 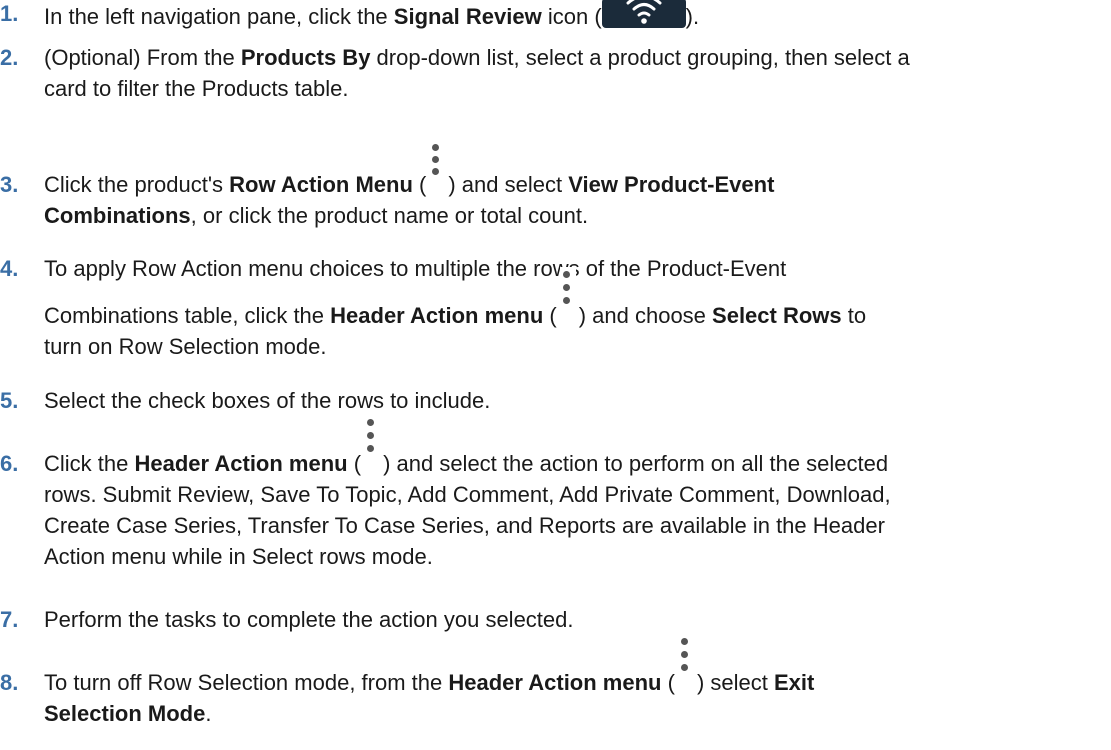 I want to click on step-number: 5., so click(x=9, y=400).